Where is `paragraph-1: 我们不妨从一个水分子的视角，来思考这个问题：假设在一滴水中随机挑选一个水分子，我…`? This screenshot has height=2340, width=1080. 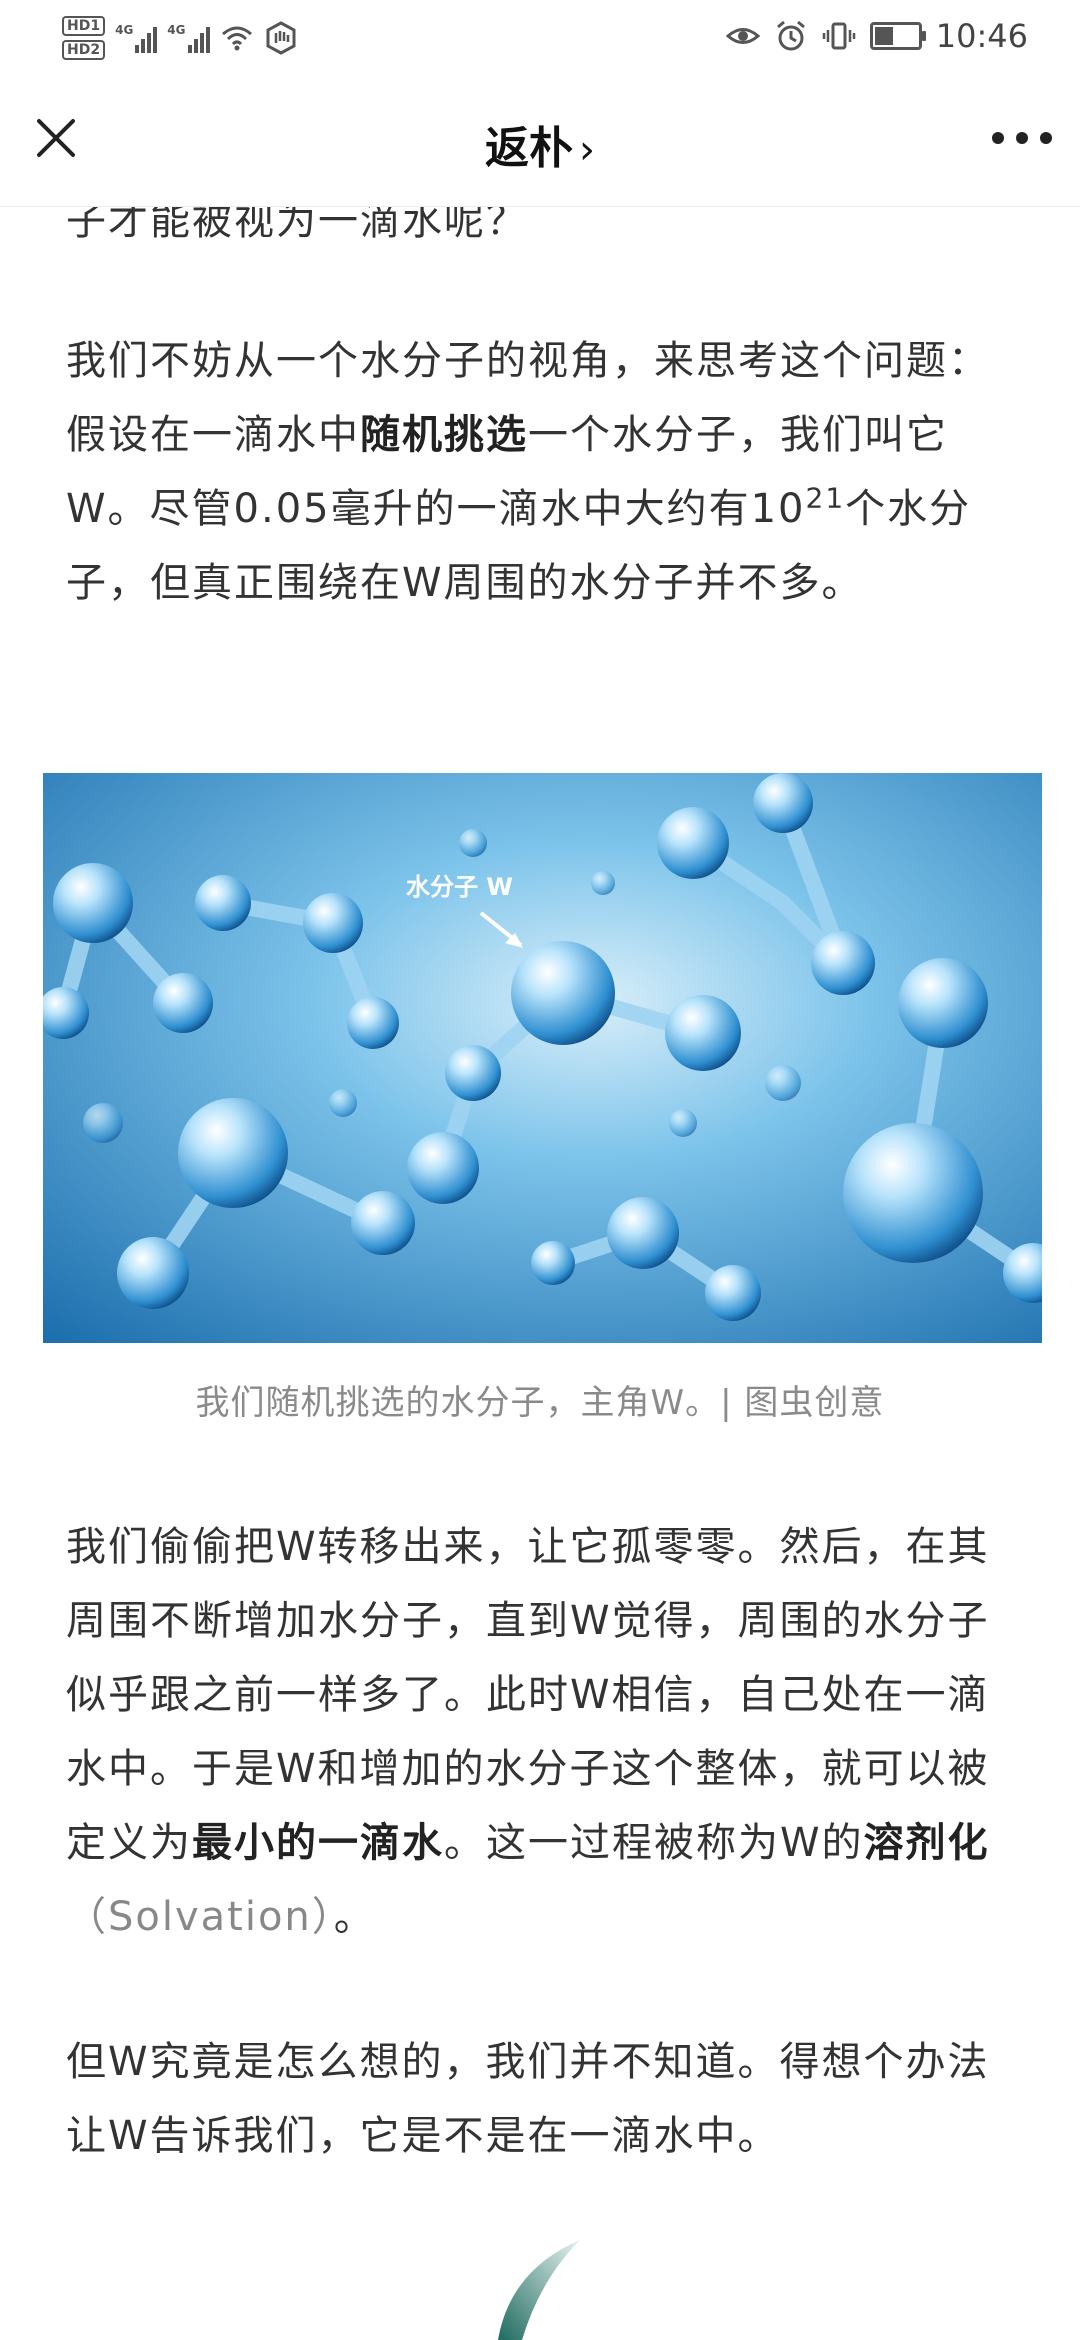
paragraph-1: 我们不妨从一个水分子的视角，来思考这个问题：假设在一滴水中随机挑选一个水分子，我… is located at coordinates (528, 472).